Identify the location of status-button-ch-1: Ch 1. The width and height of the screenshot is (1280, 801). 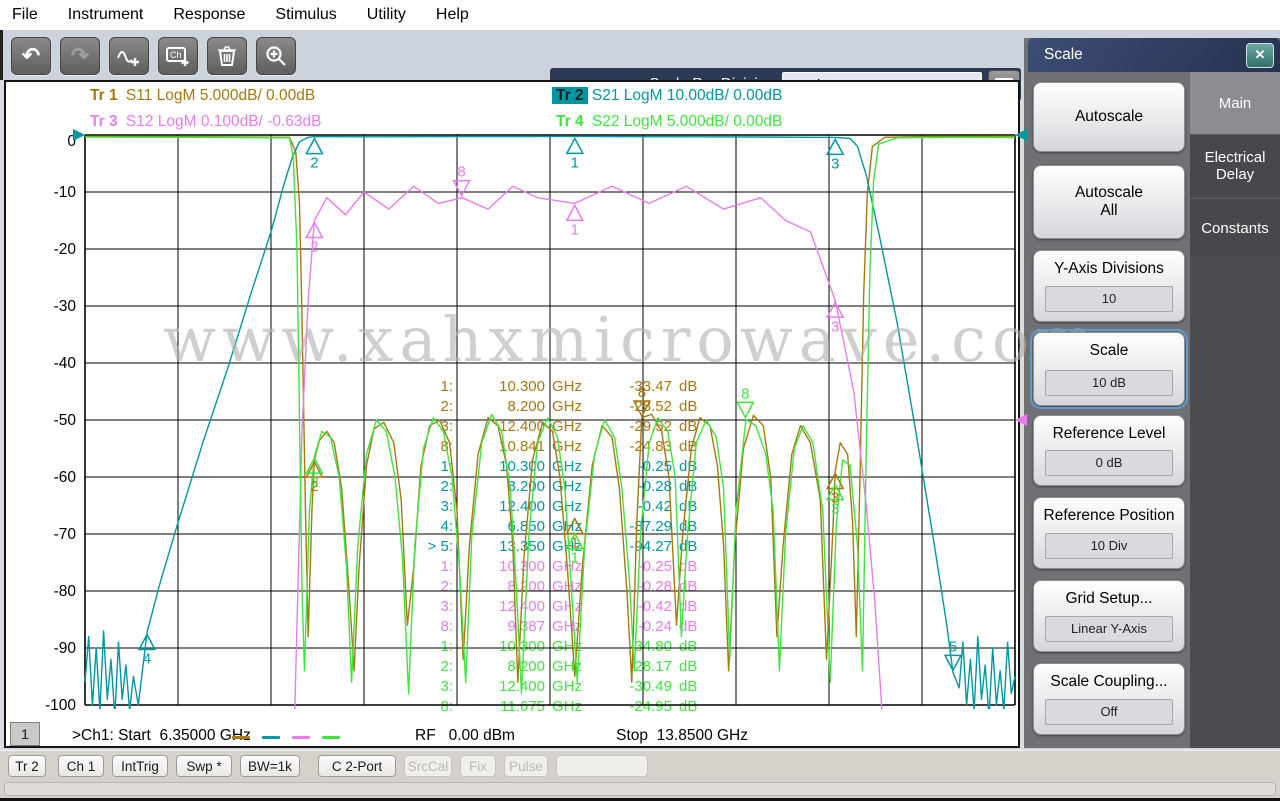
(81, 766).